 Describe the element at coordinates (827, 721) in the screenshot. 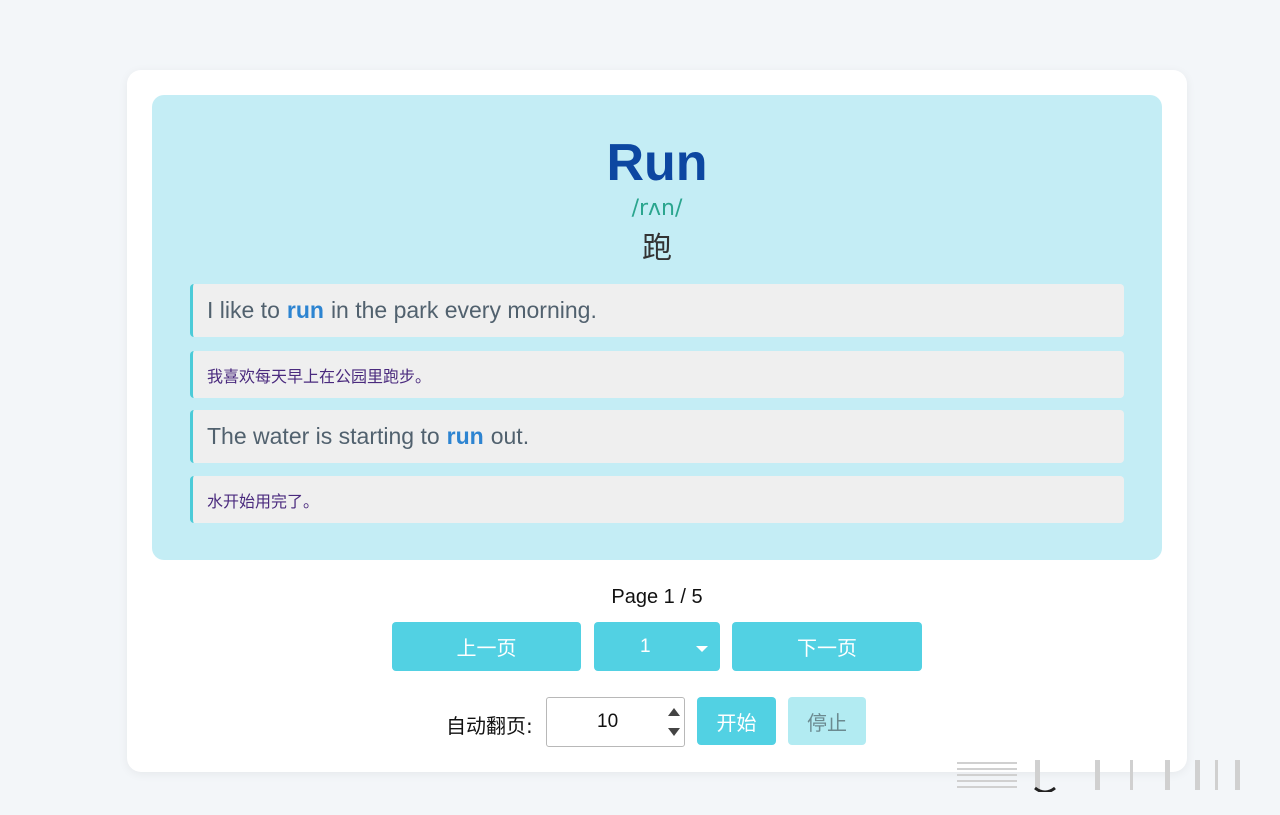

I see `stop-autoplay-button: 停止` at that location.